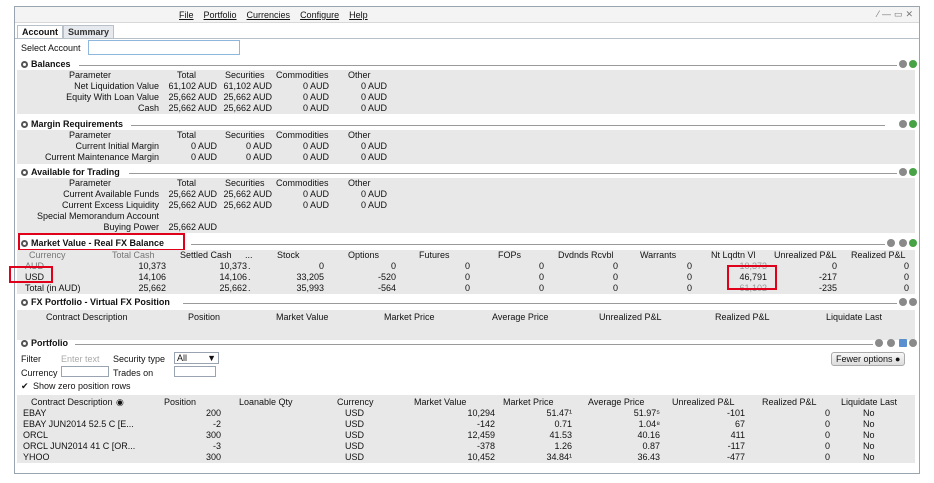  I want to click on fx-portfolio-header: FX Portfolio - Virtual FX Position, so click(468, 303).